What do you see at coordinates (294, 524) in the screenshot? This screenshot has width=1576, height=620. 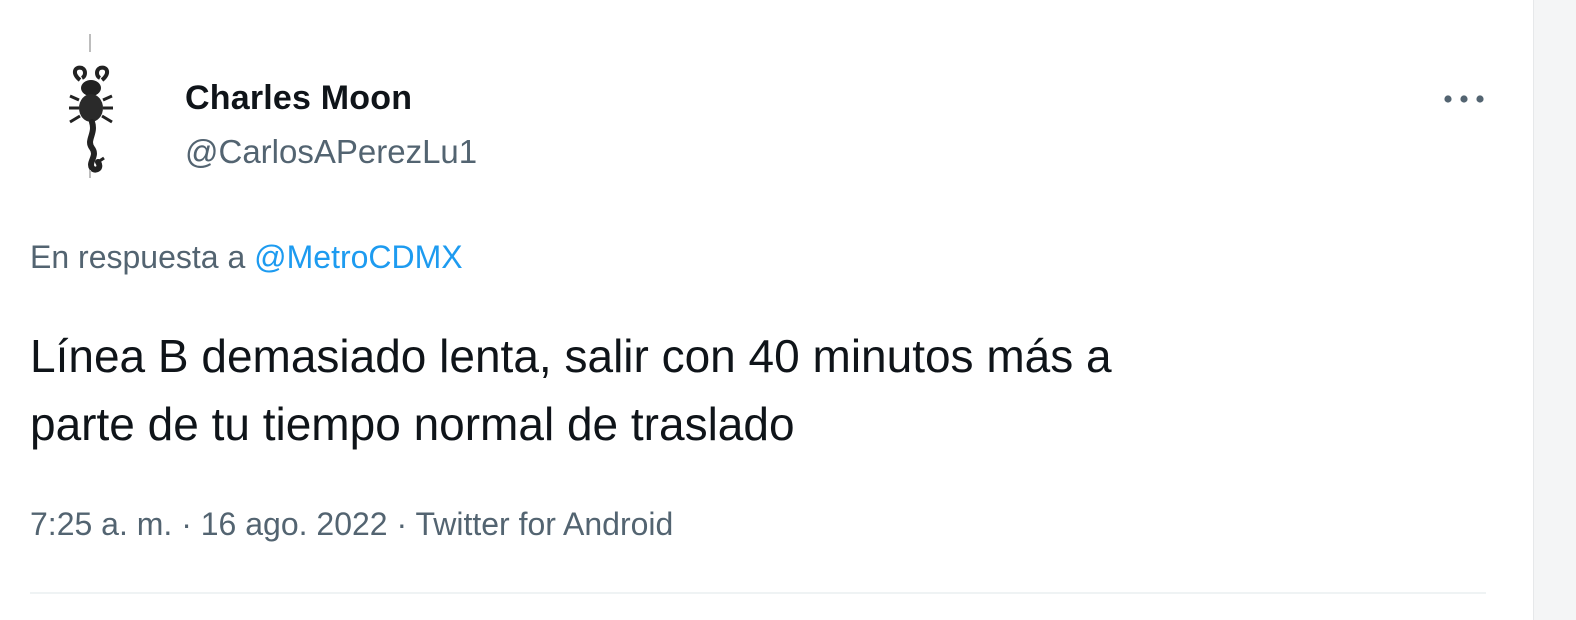 I see `tweet-date-link: 16 ago. 2022` at bounding box center [294, 524].